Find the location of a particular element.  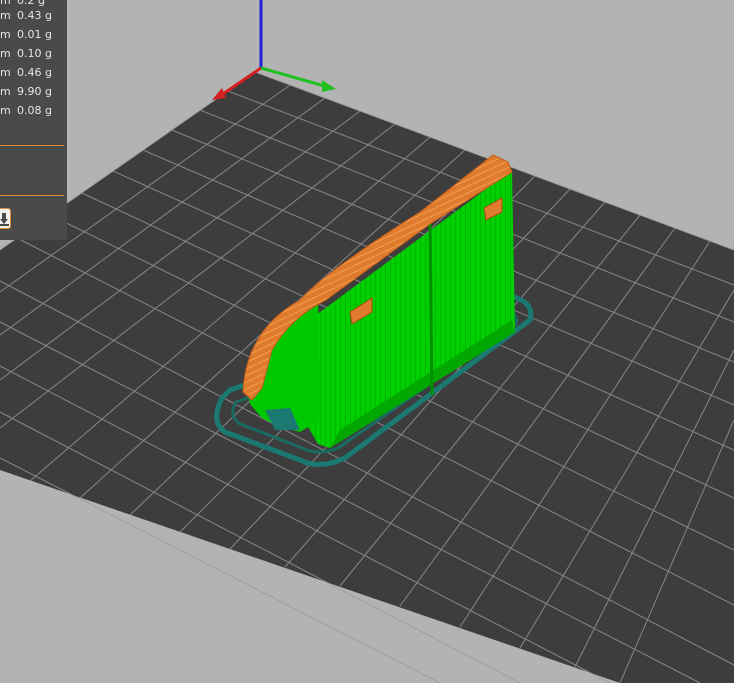

stat-weight: 0.08 g is located at coordinates (34, 110).